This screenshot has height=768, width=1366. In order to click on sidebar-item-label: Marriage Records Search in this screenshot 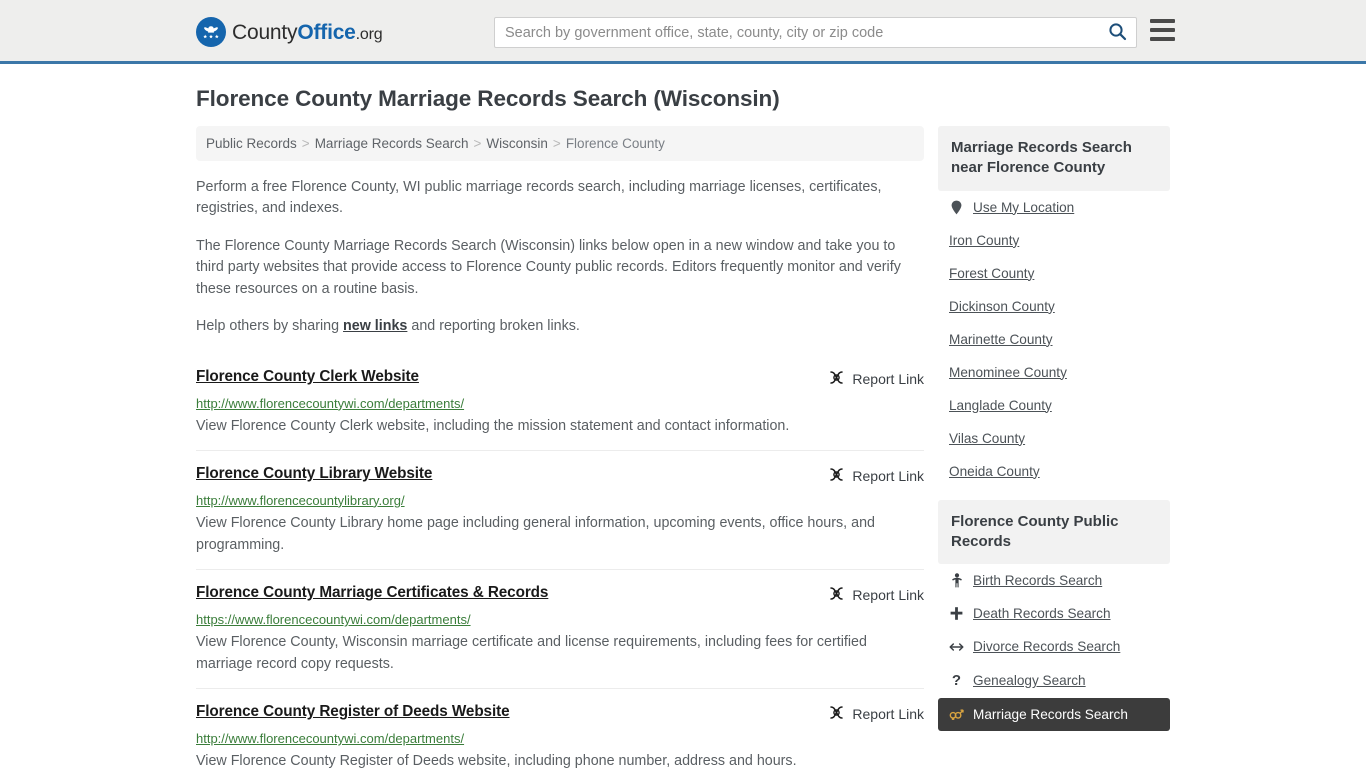, I will do `click(1050, 714)`.